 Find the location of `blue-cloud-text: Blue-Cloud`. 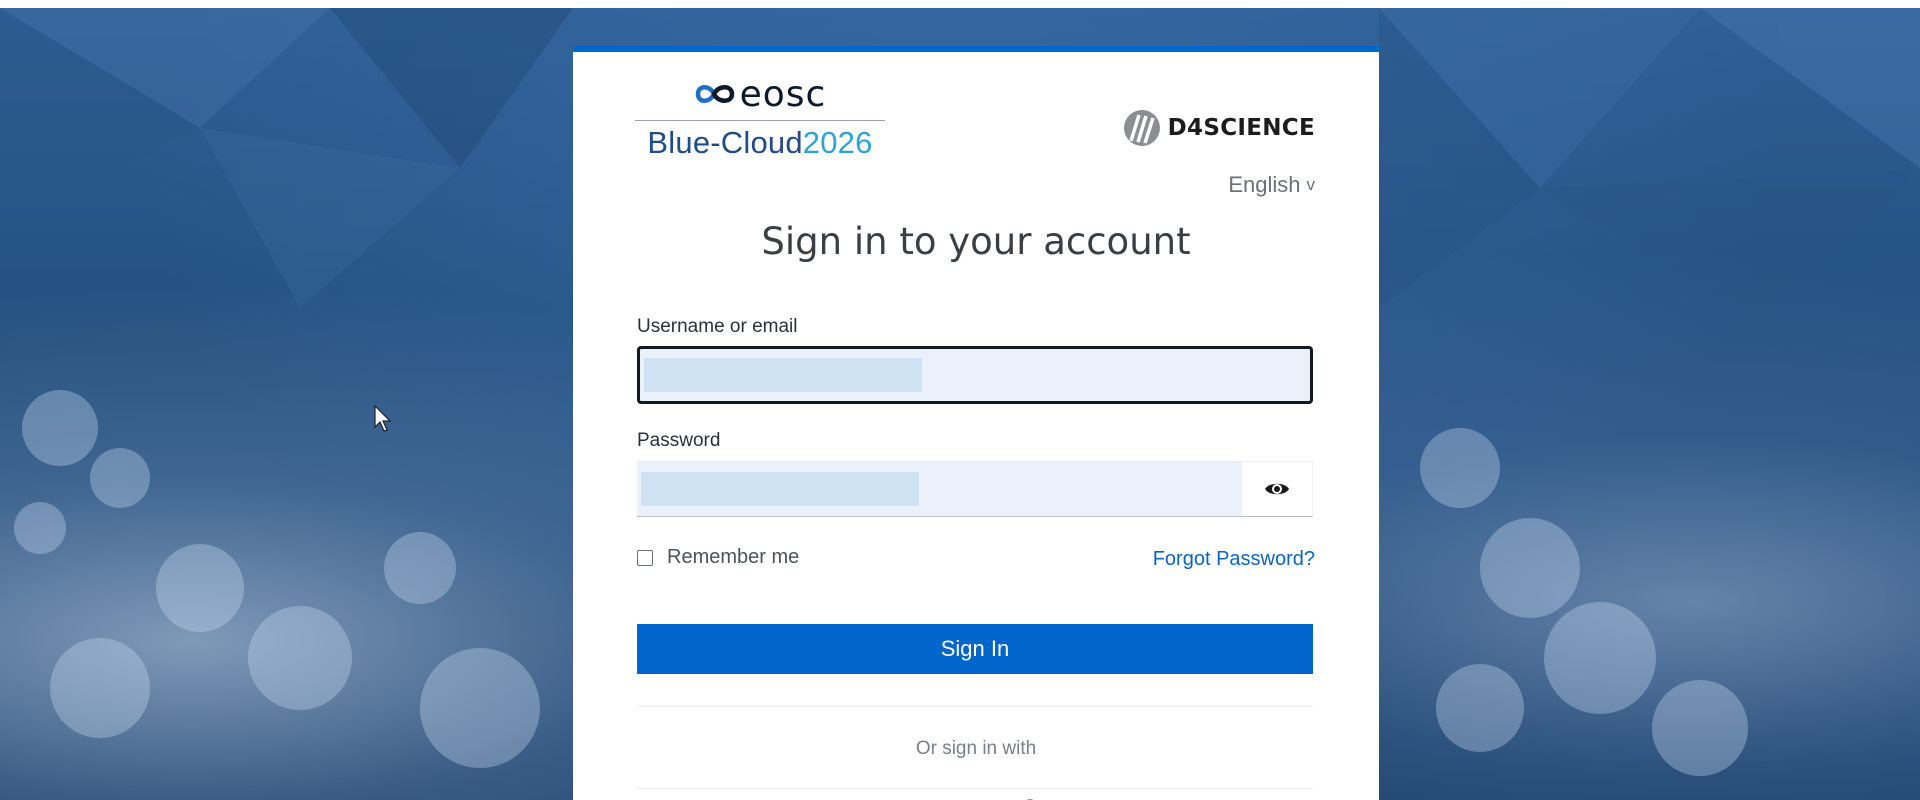

blue-cloud-text: Blue-Cloud is located at coordinates (725, 142).